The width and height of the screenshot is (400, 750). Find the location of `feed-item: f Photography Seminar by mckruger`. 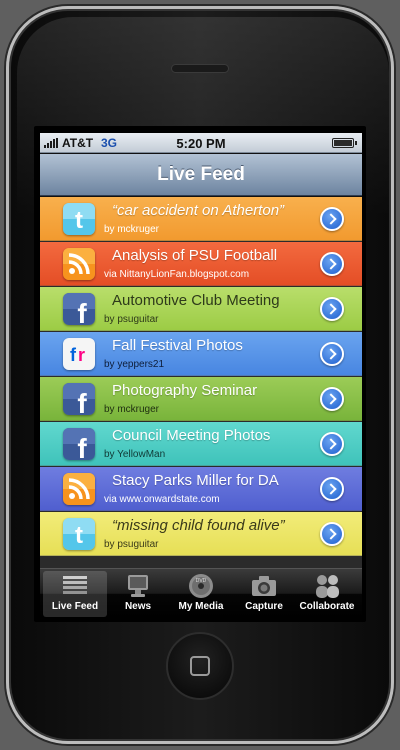

feed-item: f Photography Seminar by mckruger is located at coordinates (201, 399).